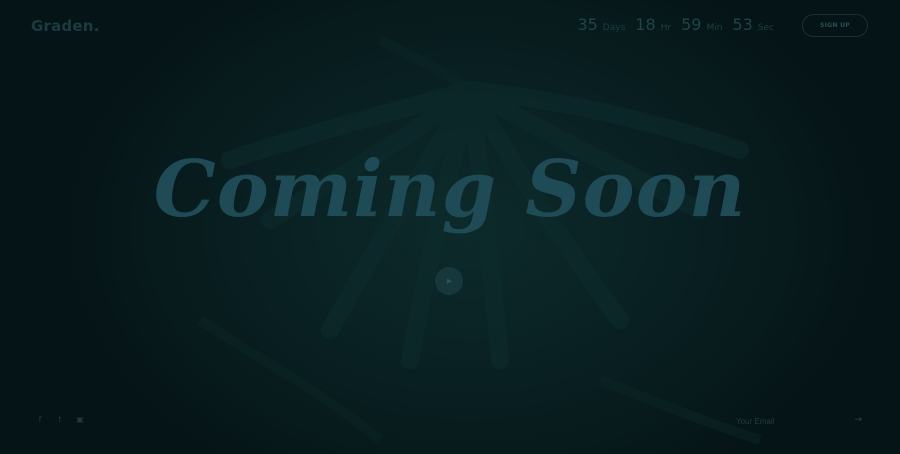 The image size is (900, 454). What do you see at coordinates (835, 25) in the screenshot?
I see `signup-button: SIGN UP` at bounding box center [835, 25].